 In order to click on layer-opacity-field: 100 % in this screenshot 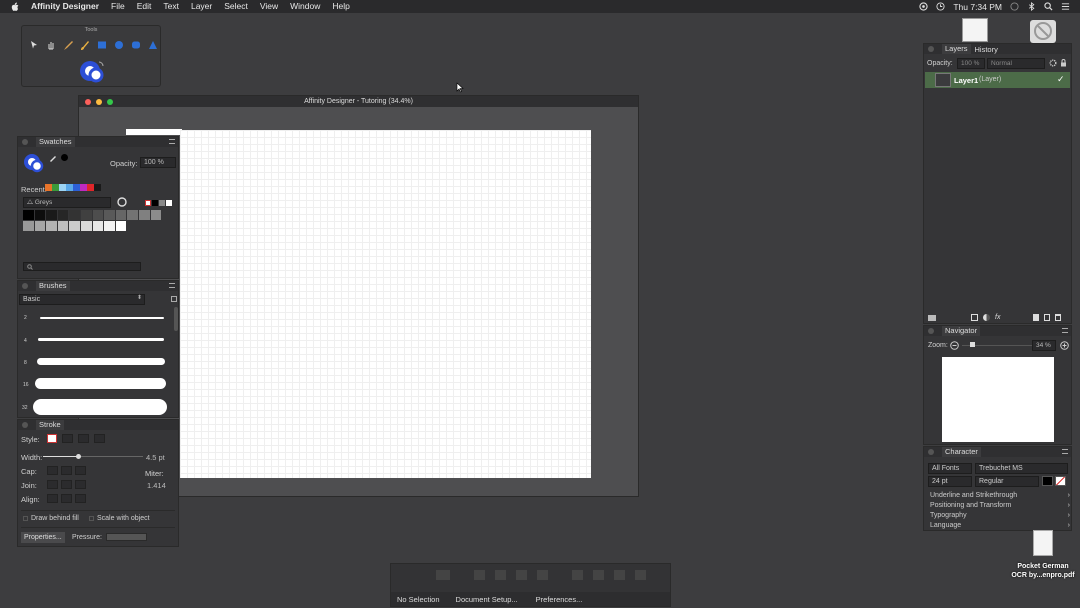, I will do `click(971, 63)`.